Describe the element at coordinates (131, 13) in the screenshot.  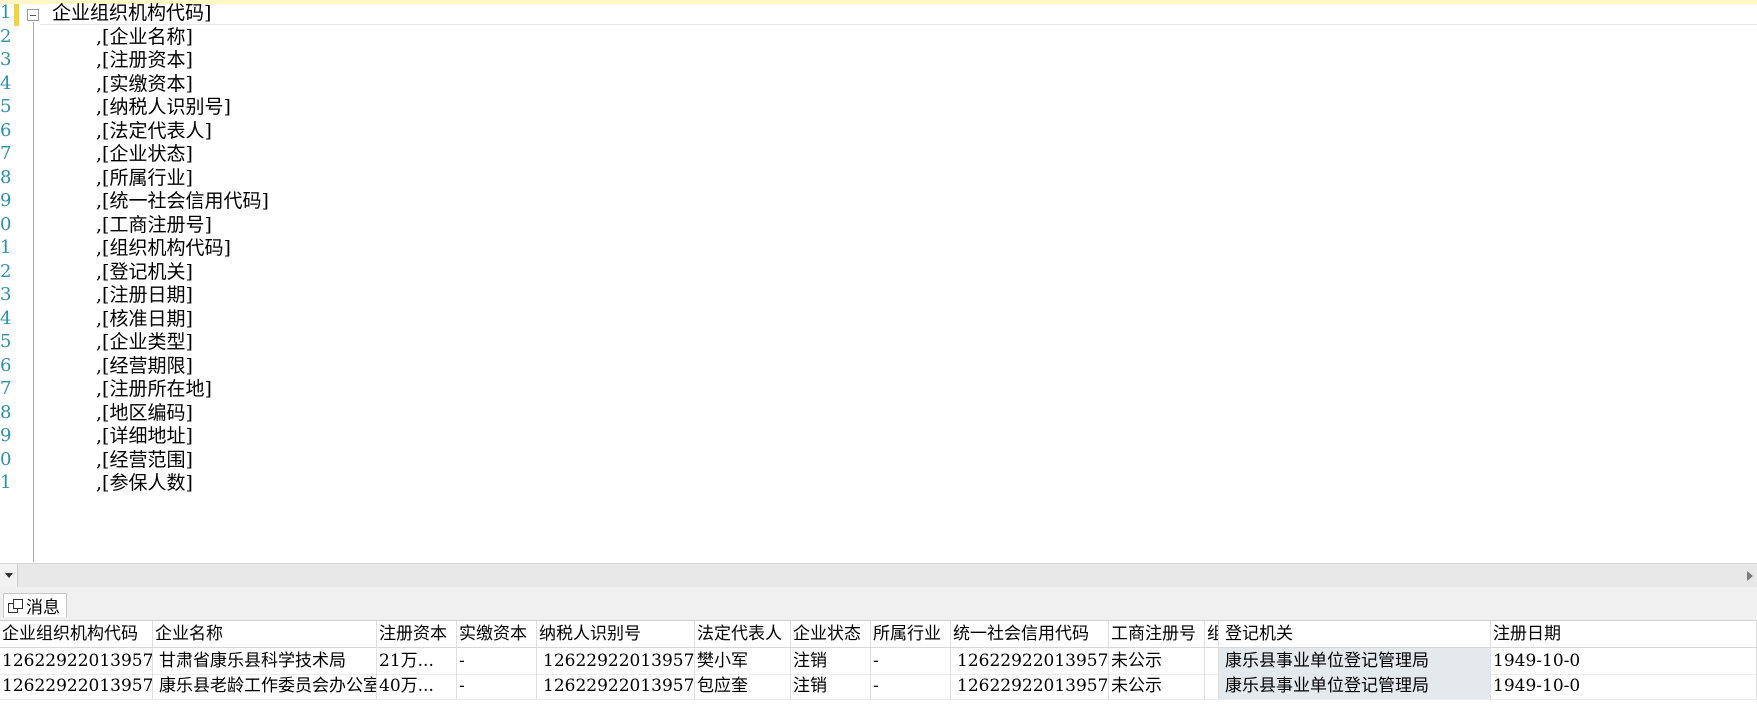
I see `code-line-1: 企业组织机构代码]` at that location.